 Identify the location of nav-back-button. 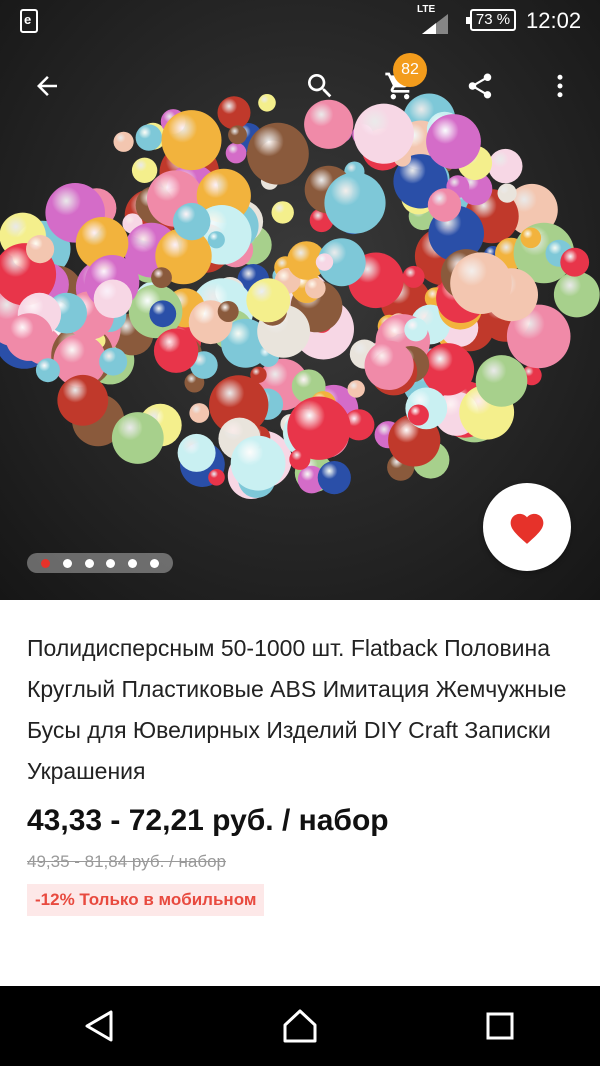
(100, 1026).